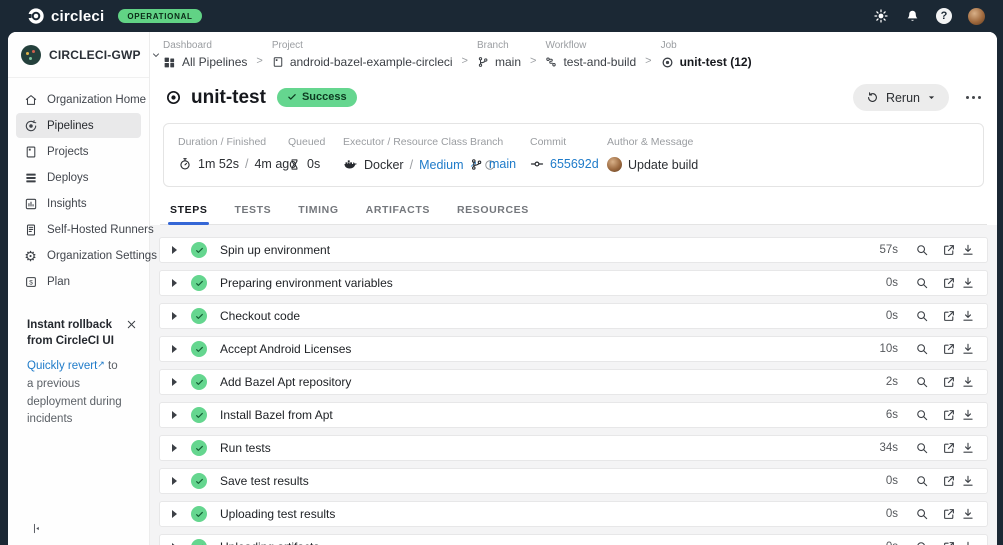 Image resolution: width=1003 pixels, height=545 pixels. I want to click on close-icon, so click(131, 324).